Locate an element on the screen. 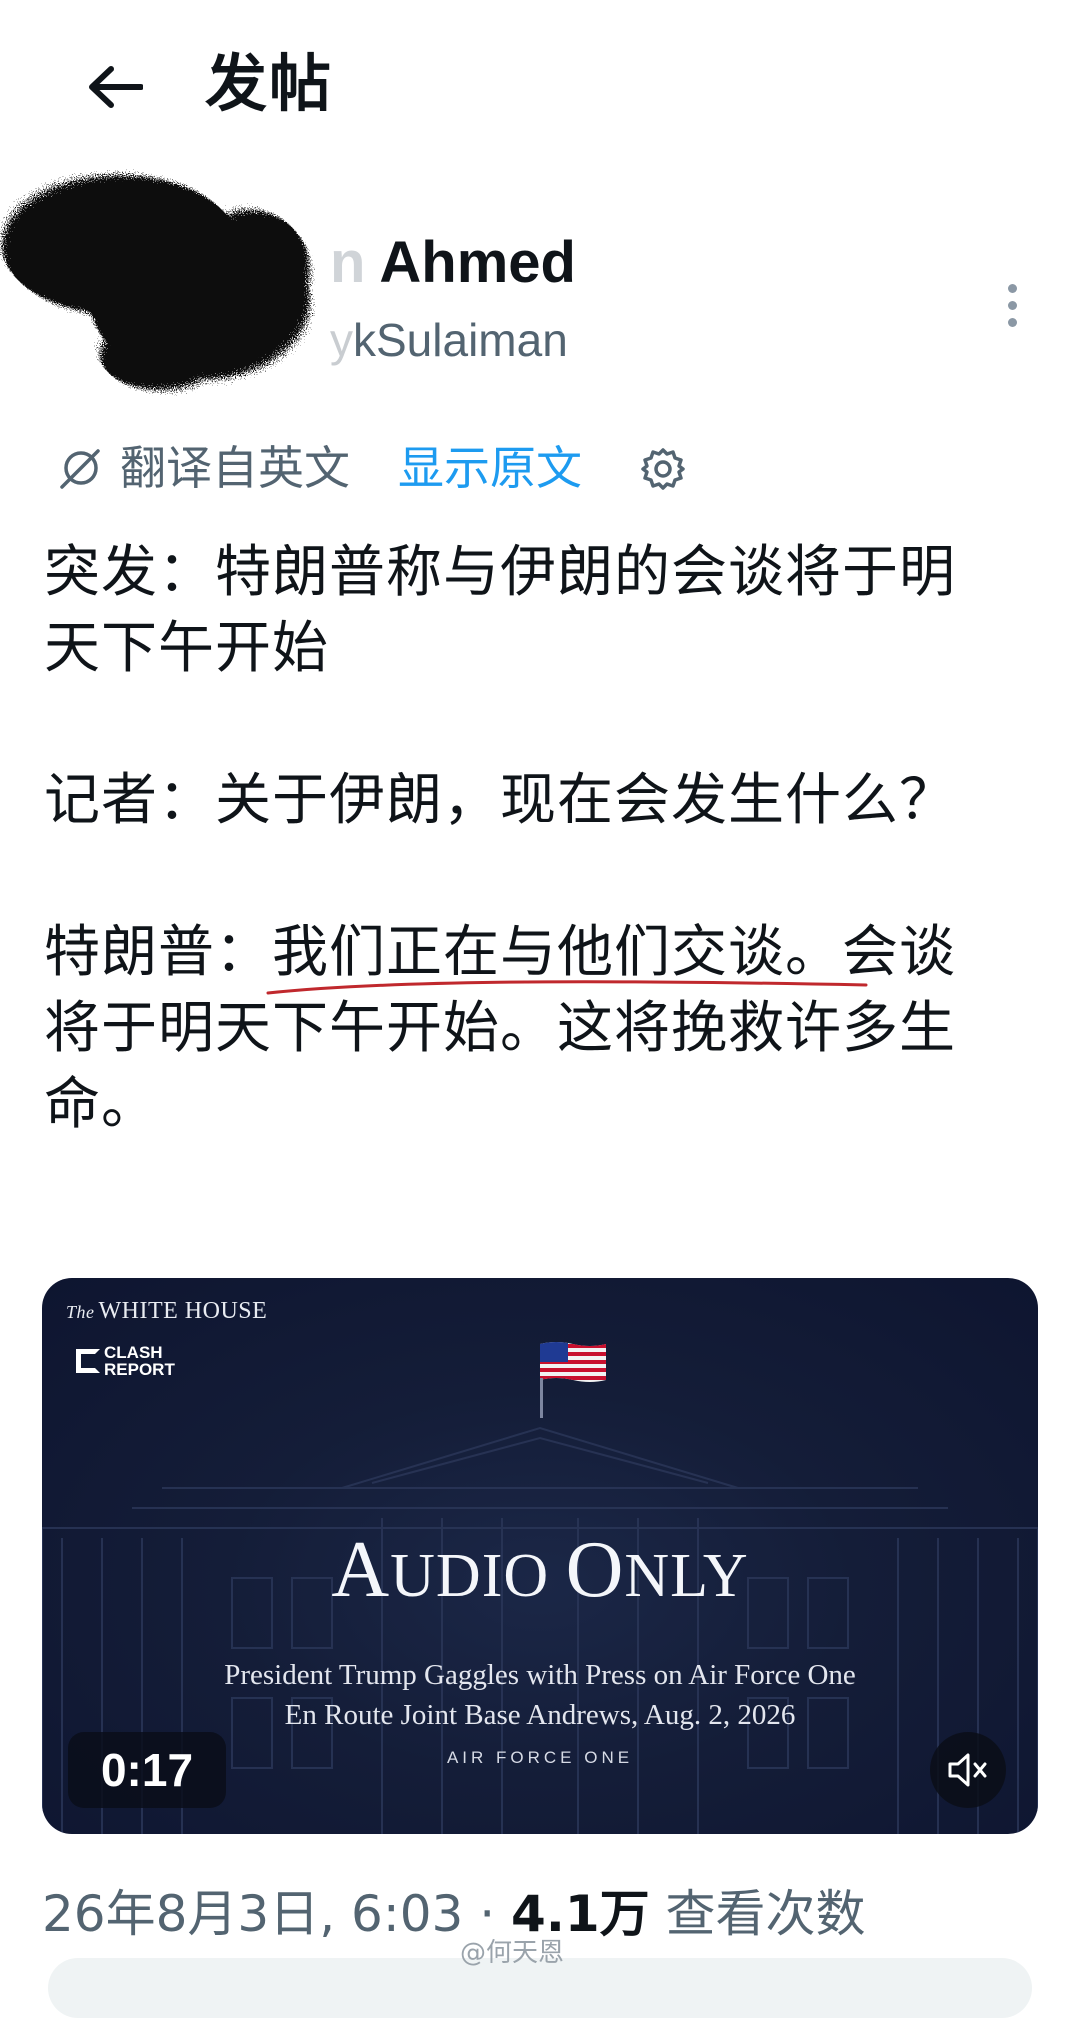  translate-icon is located at coordinates (80, 469).